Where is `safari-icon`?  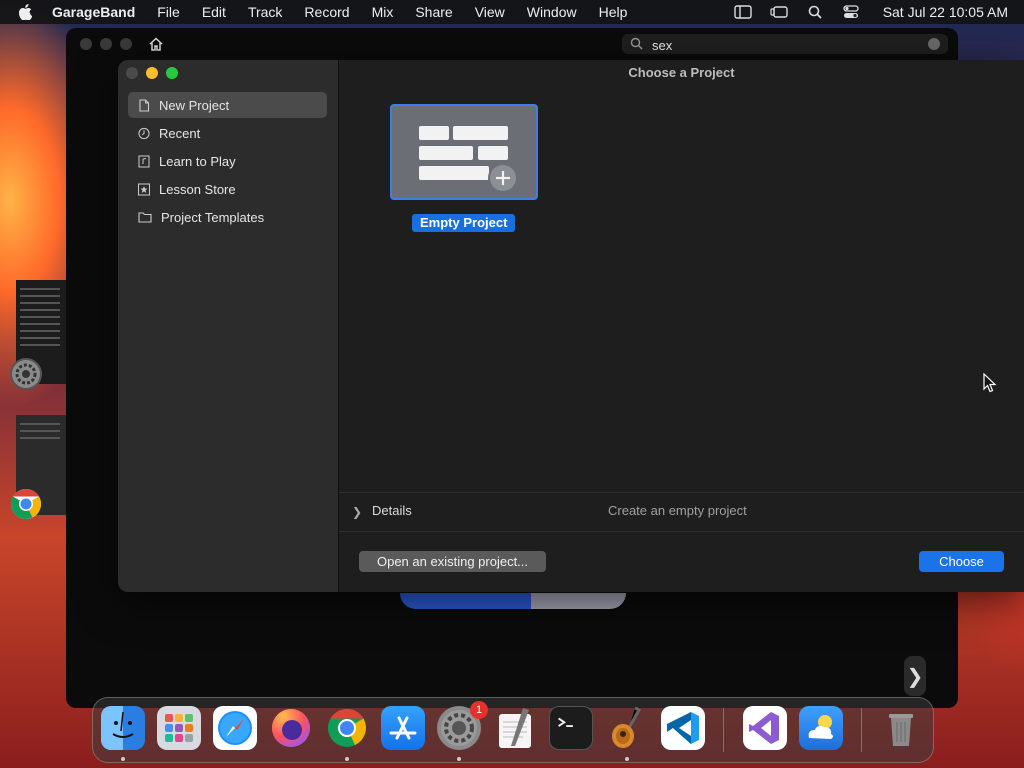 safari-icon is located at coordinates (235, 728).